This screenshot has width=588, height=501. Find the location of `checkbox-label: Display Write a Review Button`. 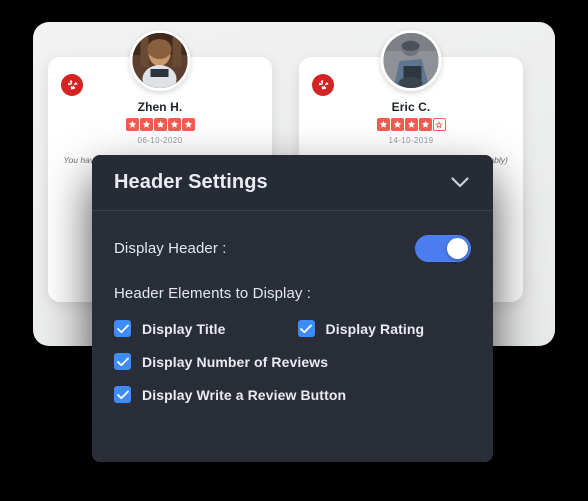

checkbox-label: Display Write a Review Button is located at coordinates (244, 394).